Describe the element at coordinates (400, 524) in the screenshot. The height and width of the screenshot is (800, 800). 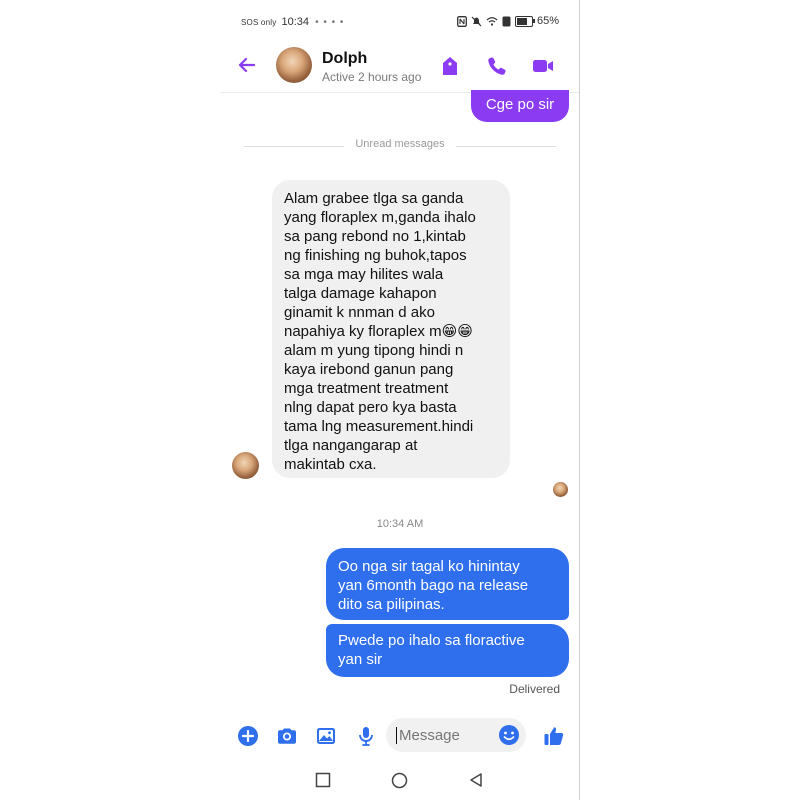
I see `message-timestamp: 10:34 AM` at that location.